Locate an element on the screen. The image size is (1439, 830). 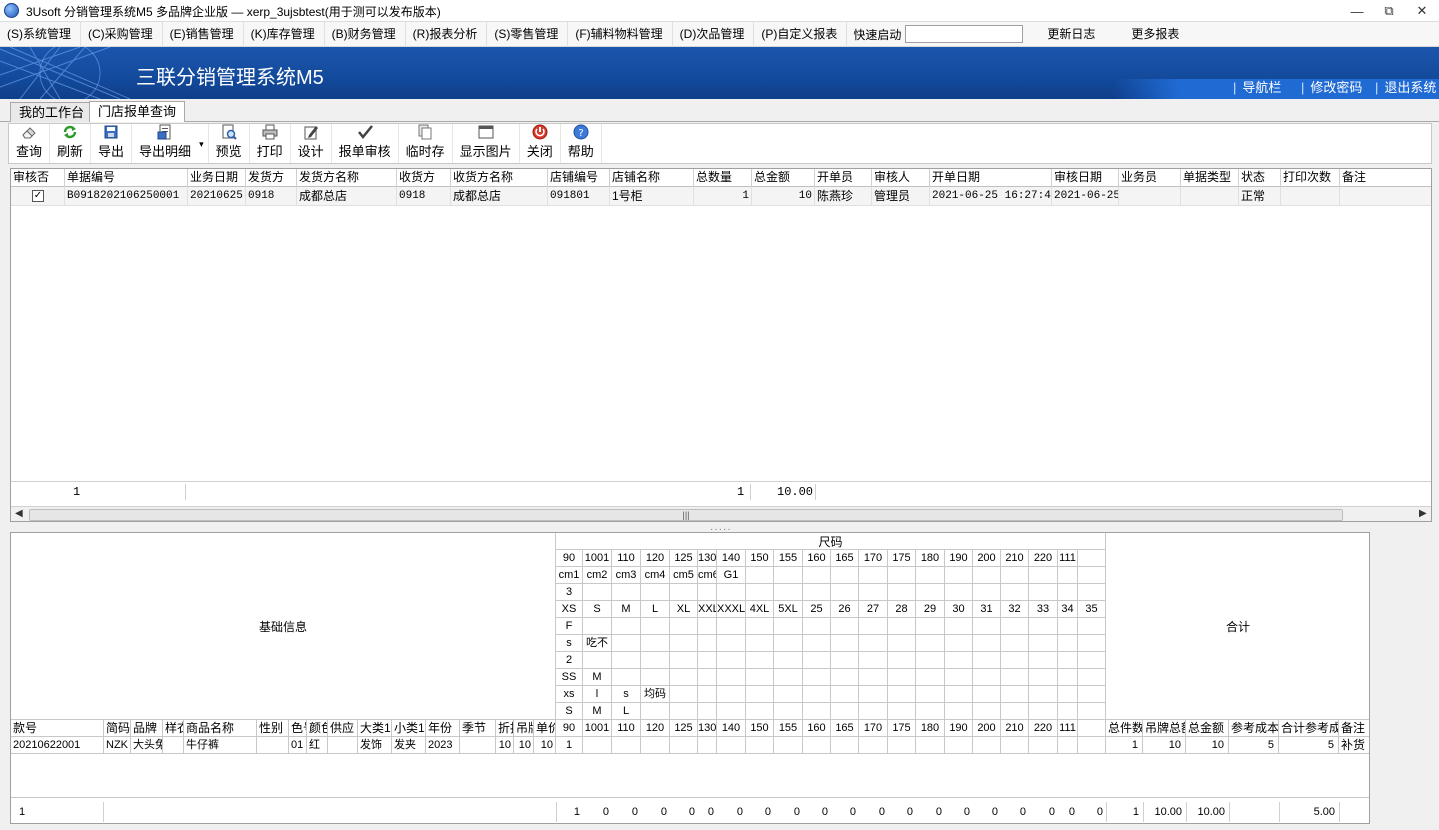
col-10: 小类1 is located at coordinates (409, 728).